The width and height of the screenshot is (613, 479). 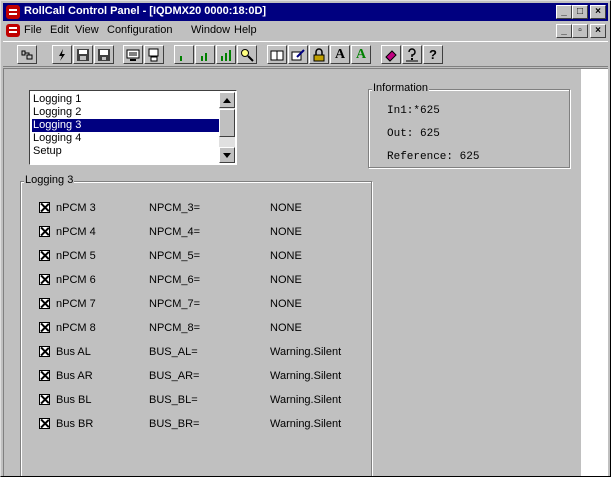 I want to click on channel-name: Bus AR, so click(x=74, y=376).